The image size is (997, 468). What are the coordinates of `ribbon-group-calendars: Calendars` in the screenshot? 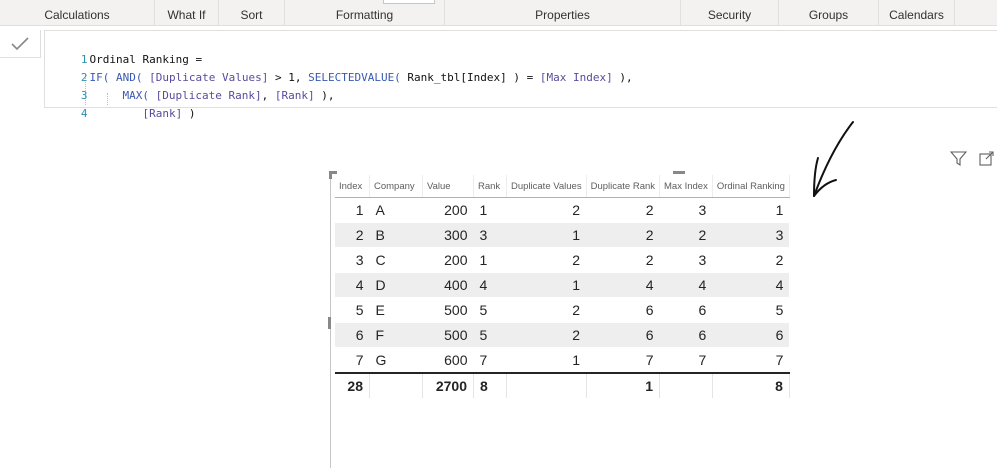 It's located at (917, 12).